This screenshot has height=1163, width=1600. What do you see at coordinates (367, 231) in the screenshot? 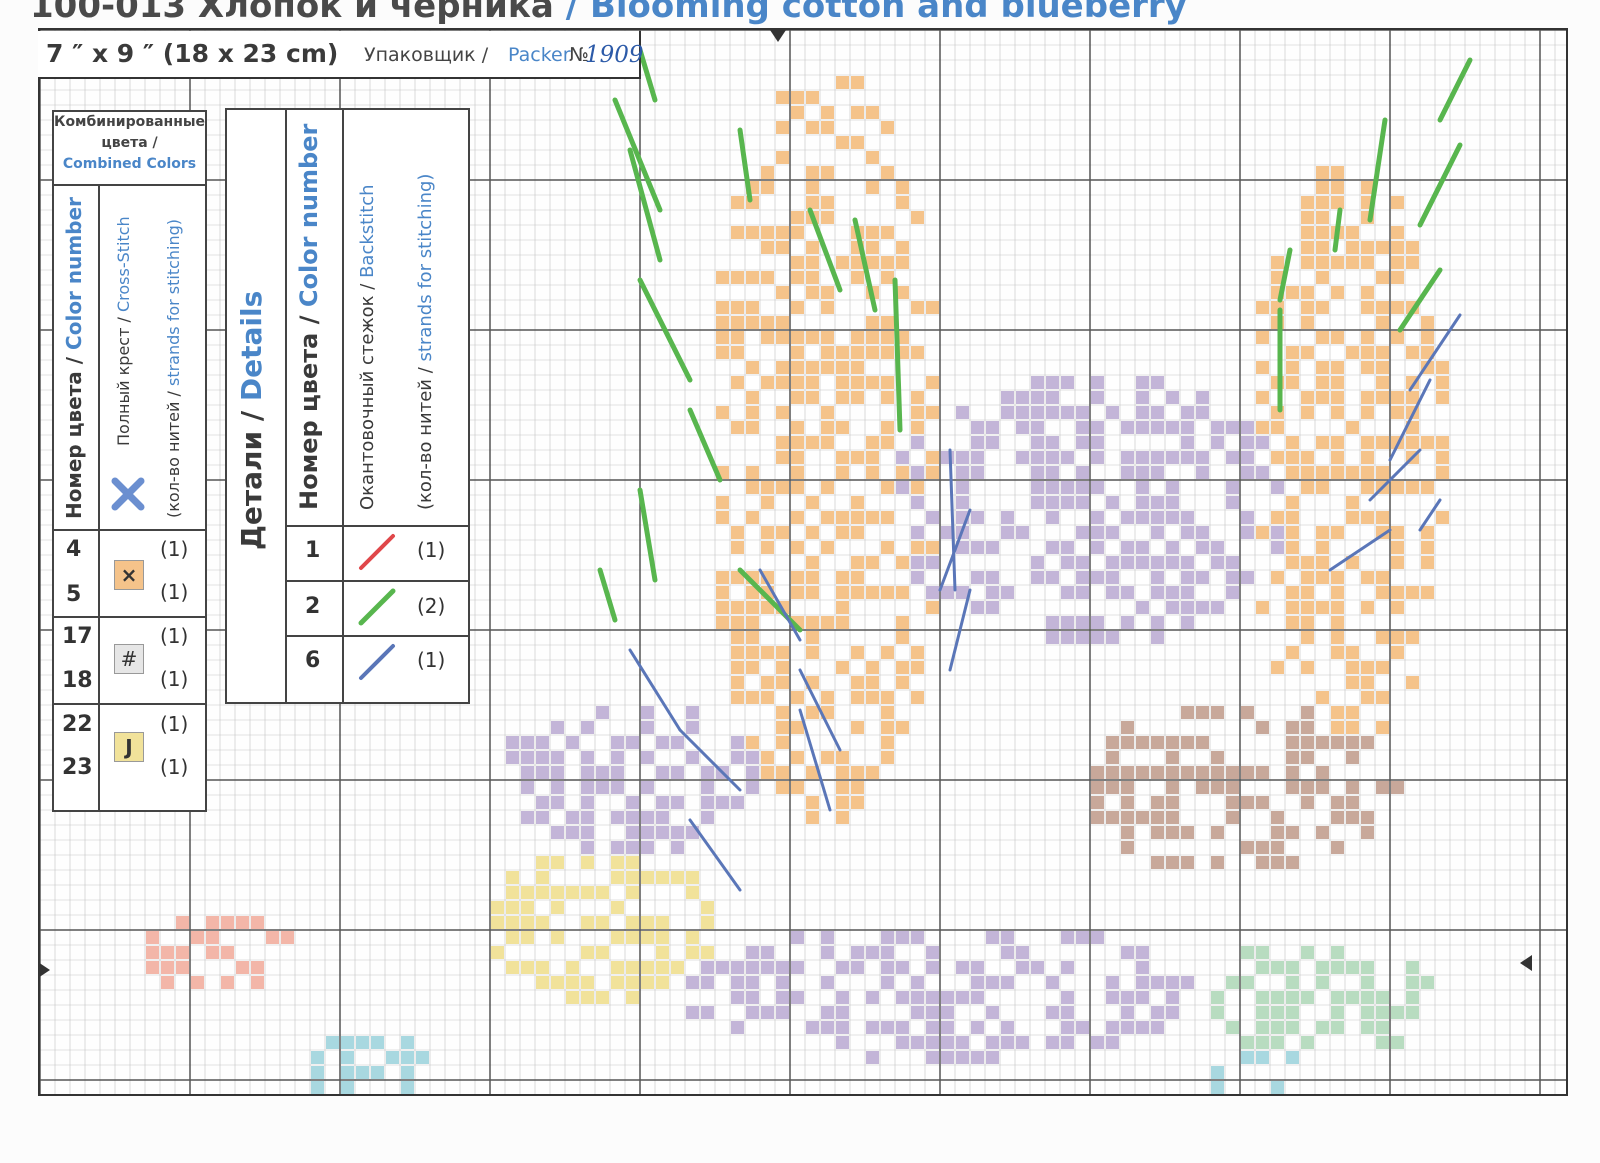
I see `details-col-back-en: Backstitch` at bounding box center [367, 231].